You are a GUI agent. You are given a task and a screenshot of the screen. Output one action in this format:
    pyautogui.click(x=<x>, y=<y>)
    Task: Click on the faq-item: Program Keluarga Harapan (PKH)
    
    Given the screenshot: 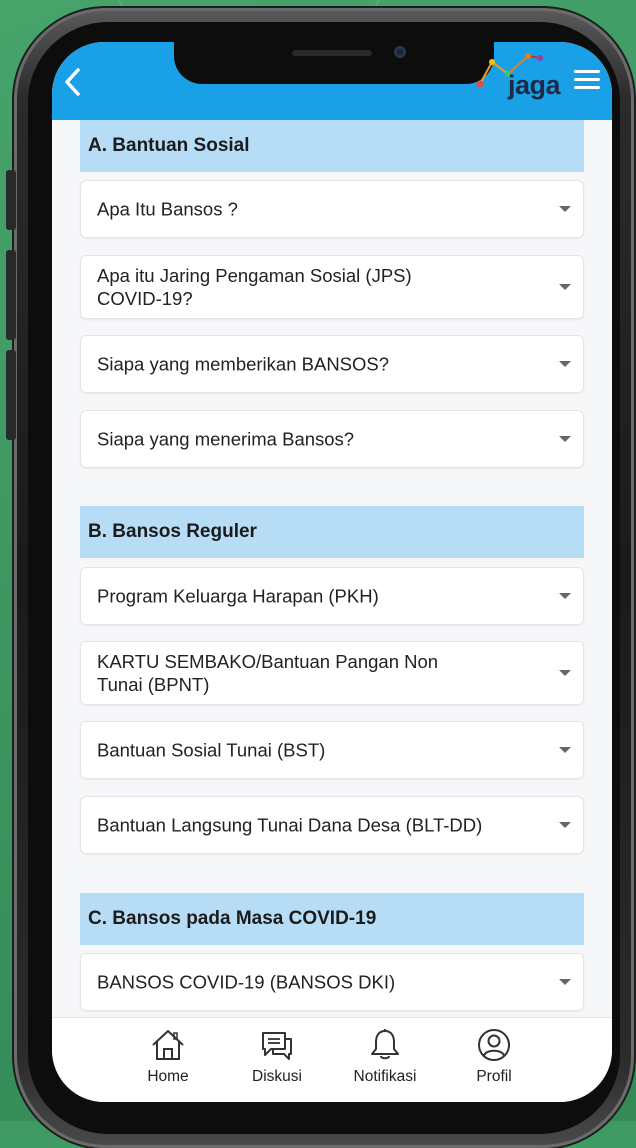 What is the action you would take?
    pyautogui.click(x=332, y=596)
    